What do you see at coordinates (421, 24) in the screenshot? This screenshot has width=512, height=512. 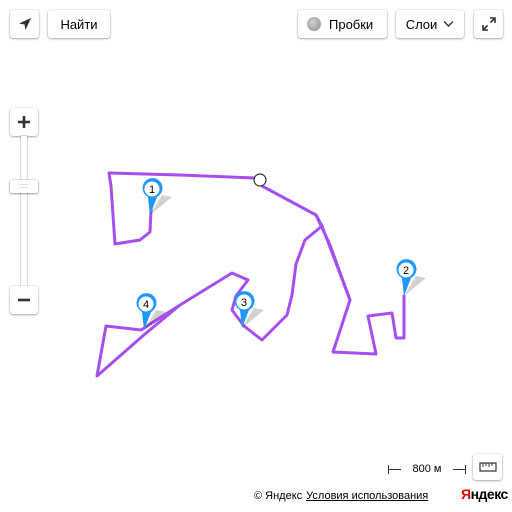 I see `layers-button-label: Слои` at bounding box center [421, 24].